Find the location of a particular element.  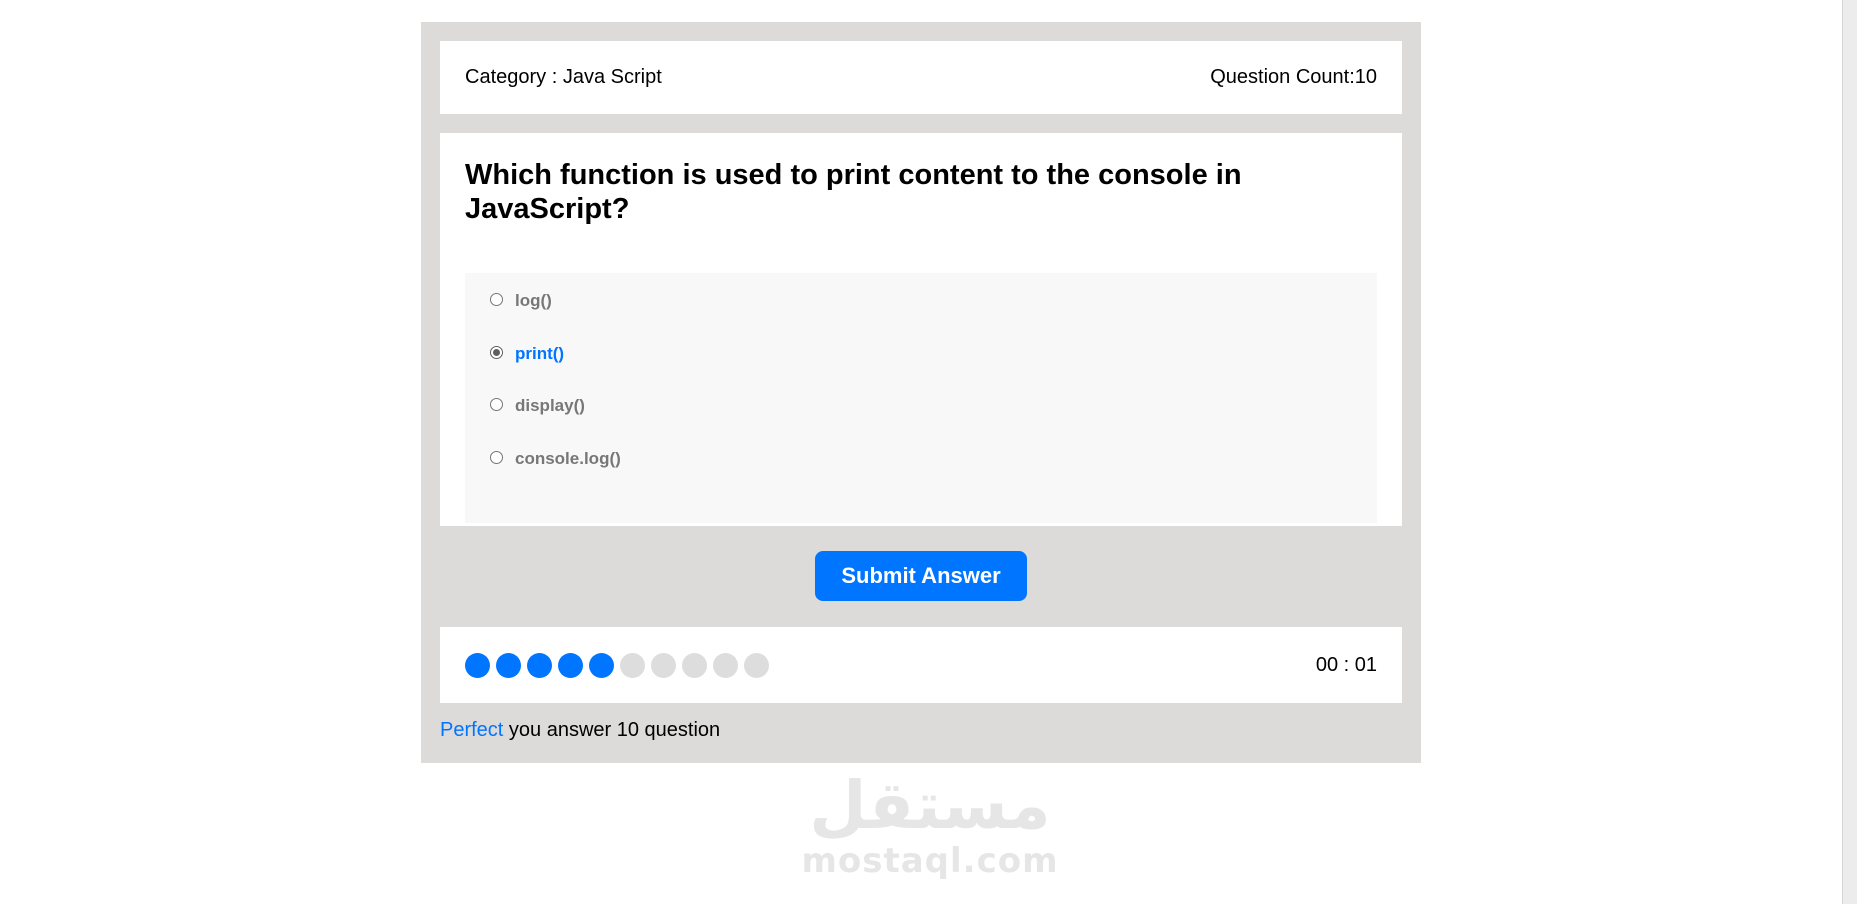

watermark-latin: mostaql.com is located at coordinates (930, 861).